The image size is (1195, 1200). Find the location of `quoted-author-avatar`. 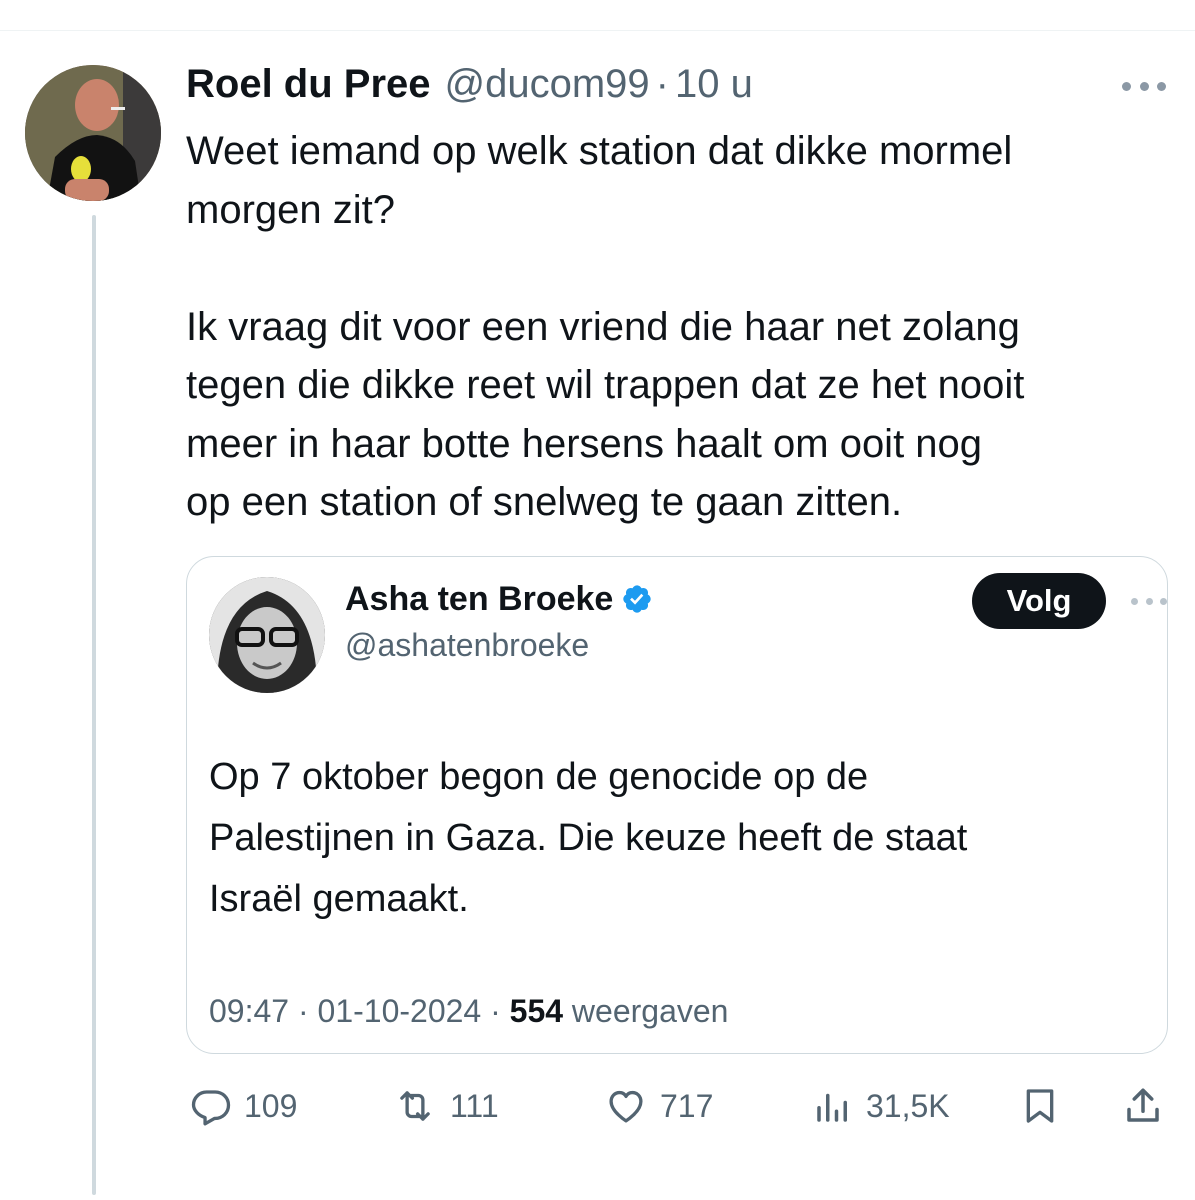

quoted-author-avatar is located at coordinates (267, 635).